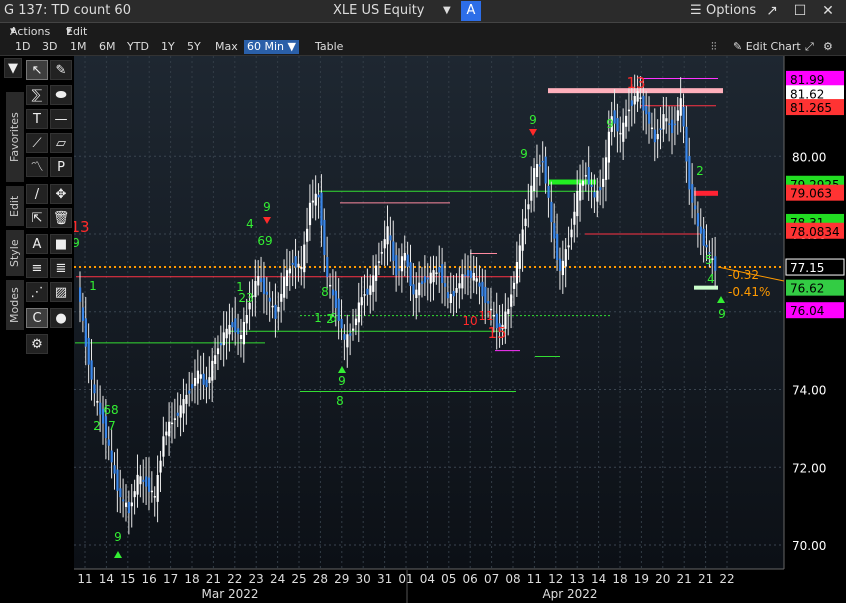 The width and height of the screenshot is (846, 603). Describe the element at coordinates (828, 11) in the screenshot. I see `close-icon: ✕` at that location.